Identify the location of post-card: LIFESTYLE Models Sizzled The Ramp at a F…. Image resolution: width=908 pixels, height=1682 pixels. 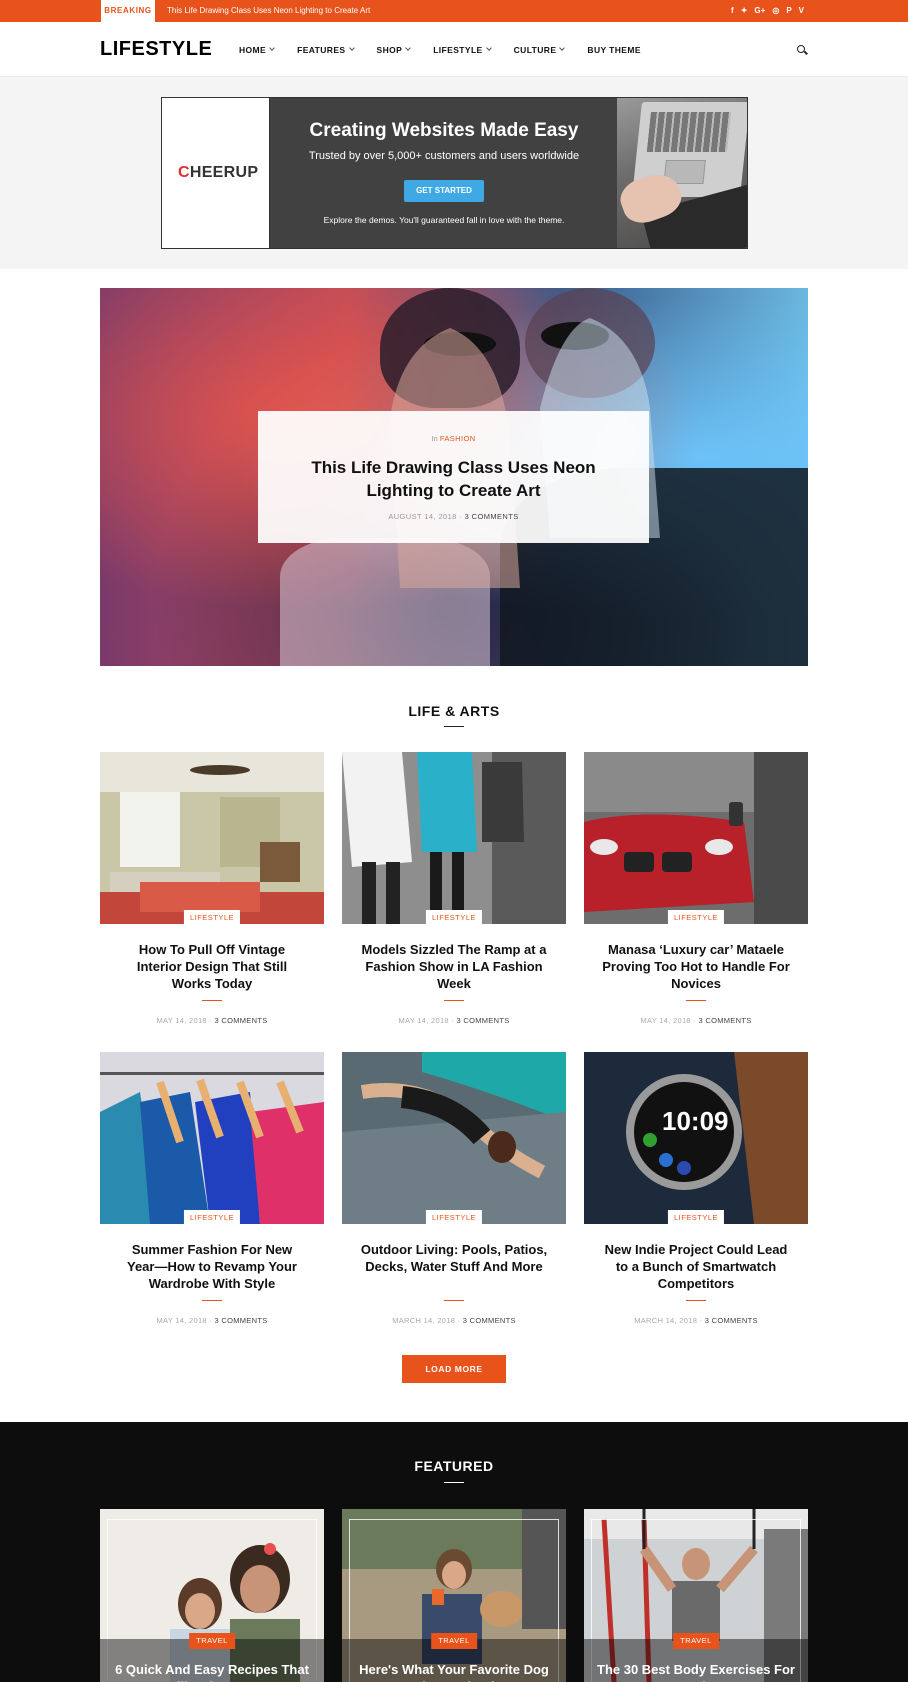
(454, 892).